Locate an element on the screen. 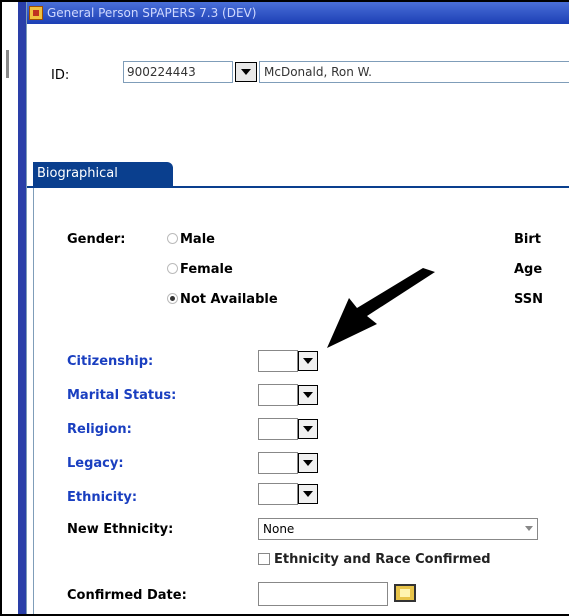 This screenshot has height=616, width=569. religion-label: Religion: is located at coordinates (99, 429).